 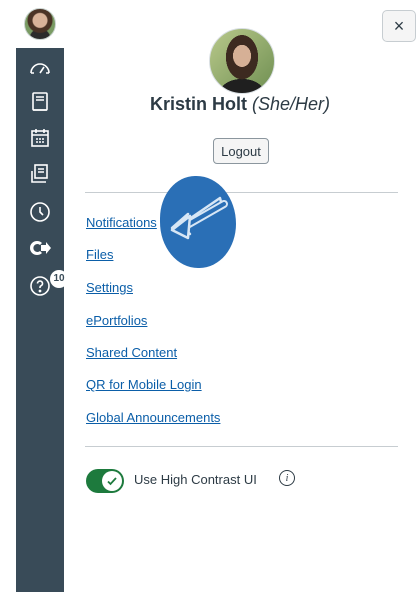 What do you see at coordinates (153, 417) in the screenshot?
I see `link-global-announcements: Global Announcements` at bounding box center [153, 417].